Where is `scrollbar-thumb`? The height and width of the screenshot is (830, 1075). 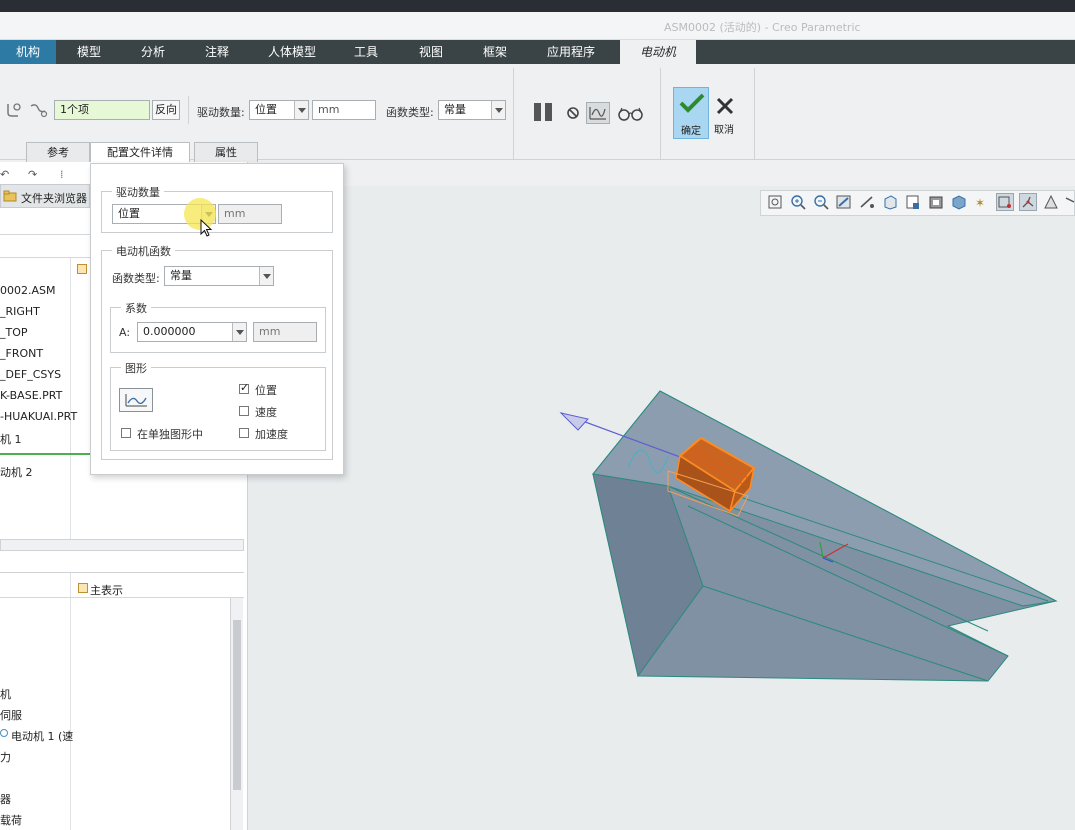
scrollbar-thumb is located at coordinates (237, 705).